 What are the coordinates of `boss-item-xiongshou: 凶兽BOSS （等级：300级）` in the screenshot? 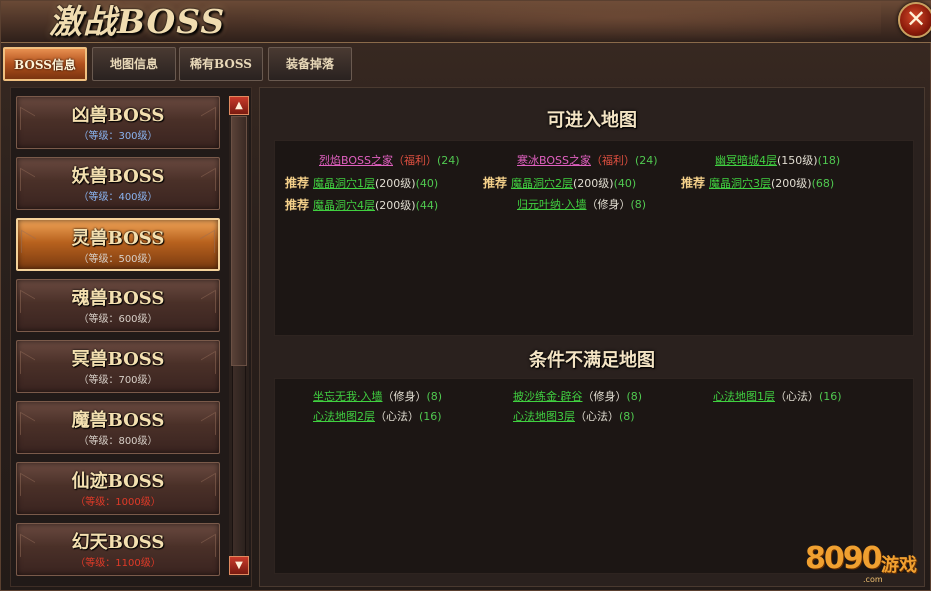 It's located at (118, 122).